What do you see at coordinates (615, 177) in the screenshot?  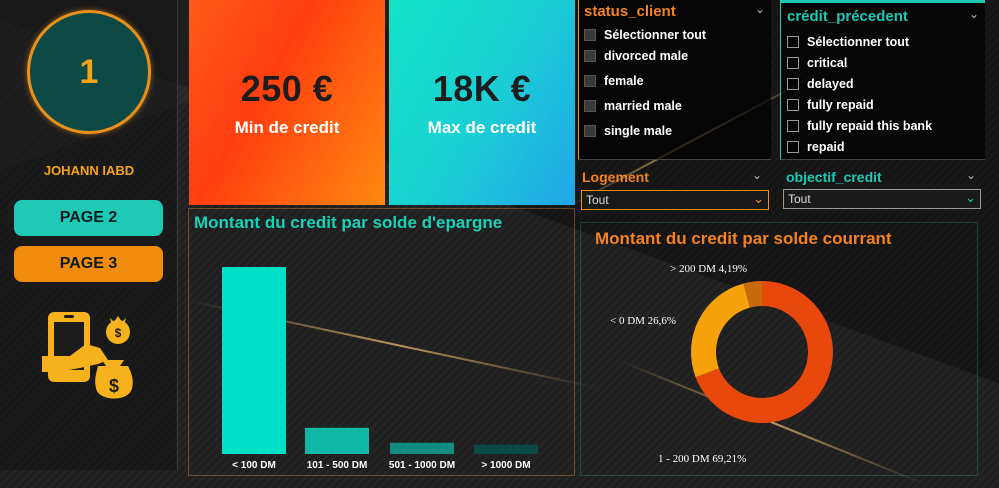 I see `logement-label: Logement` at bounding box center [615, 177].